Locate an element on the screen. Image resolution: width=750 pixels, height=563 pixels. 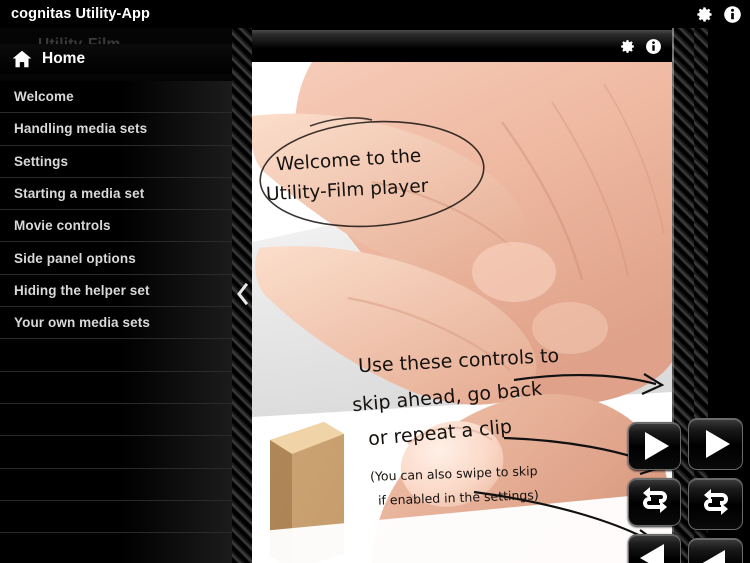
sidebar-item-label: Handling media sets is located at coordinates (81, 129).